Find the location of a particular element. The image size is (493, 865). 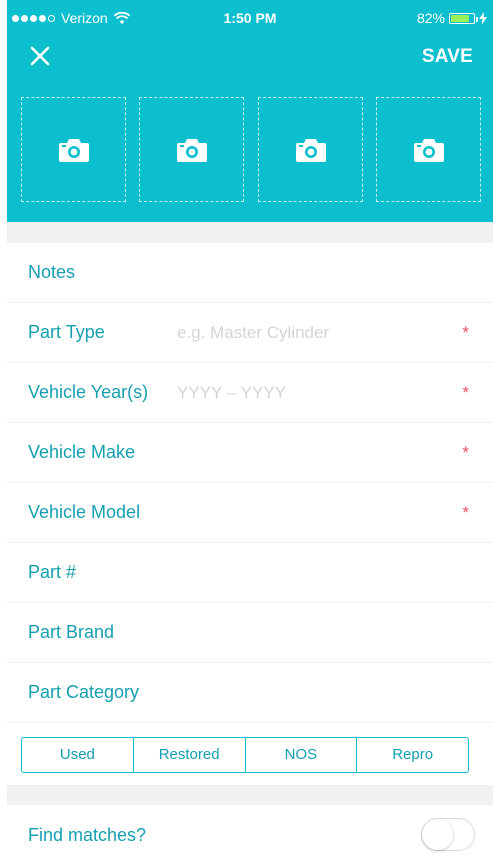

save-button: SAVE is located at coordinates (447, 57).